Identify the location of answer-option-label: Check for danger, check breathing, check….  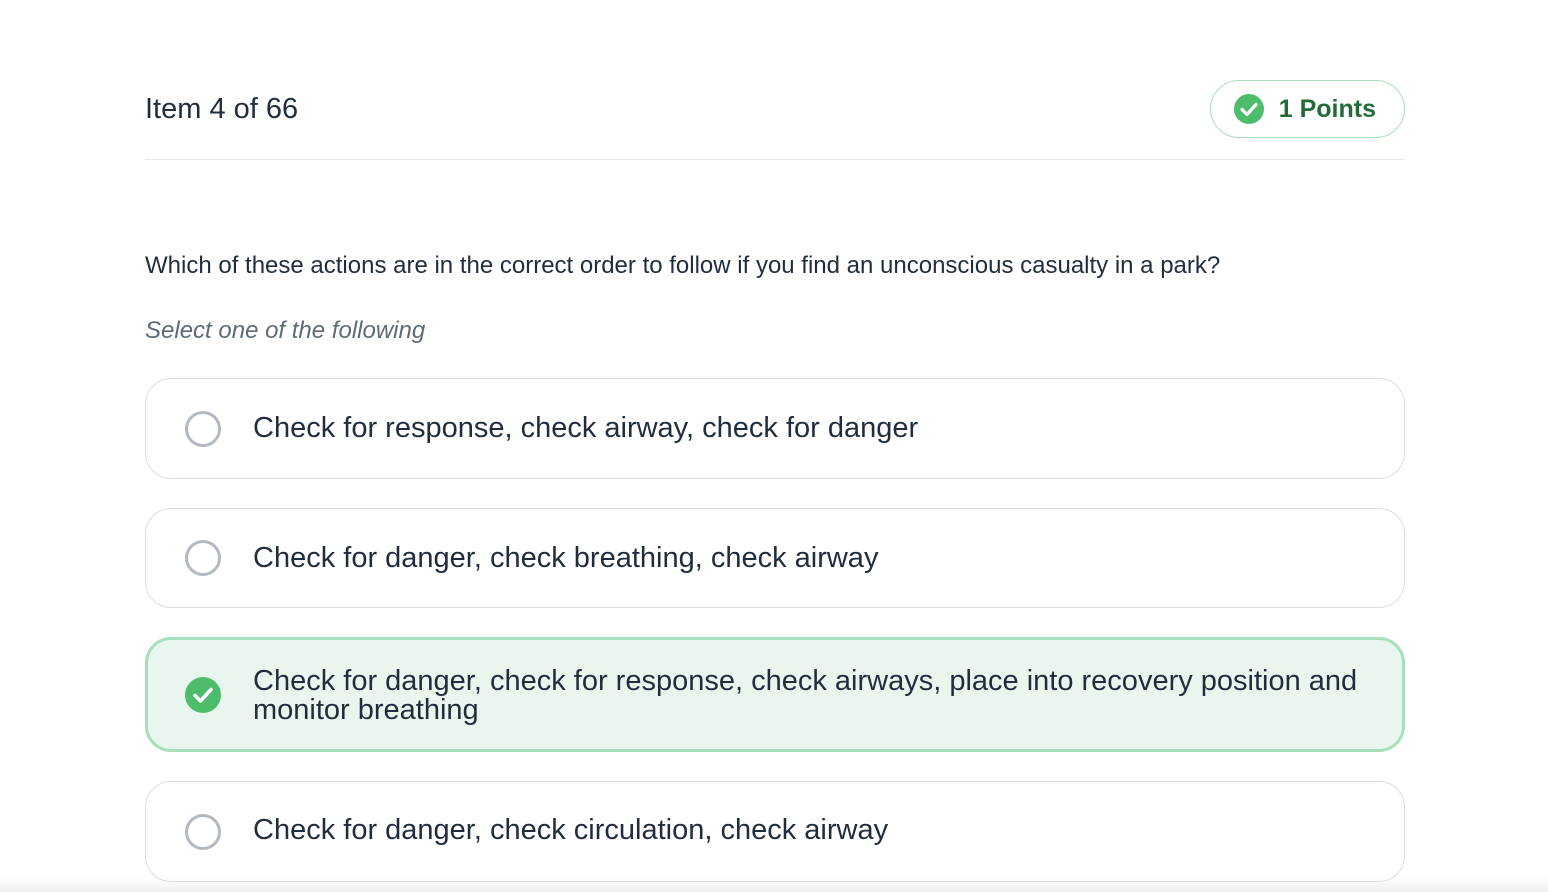
(566, 558).